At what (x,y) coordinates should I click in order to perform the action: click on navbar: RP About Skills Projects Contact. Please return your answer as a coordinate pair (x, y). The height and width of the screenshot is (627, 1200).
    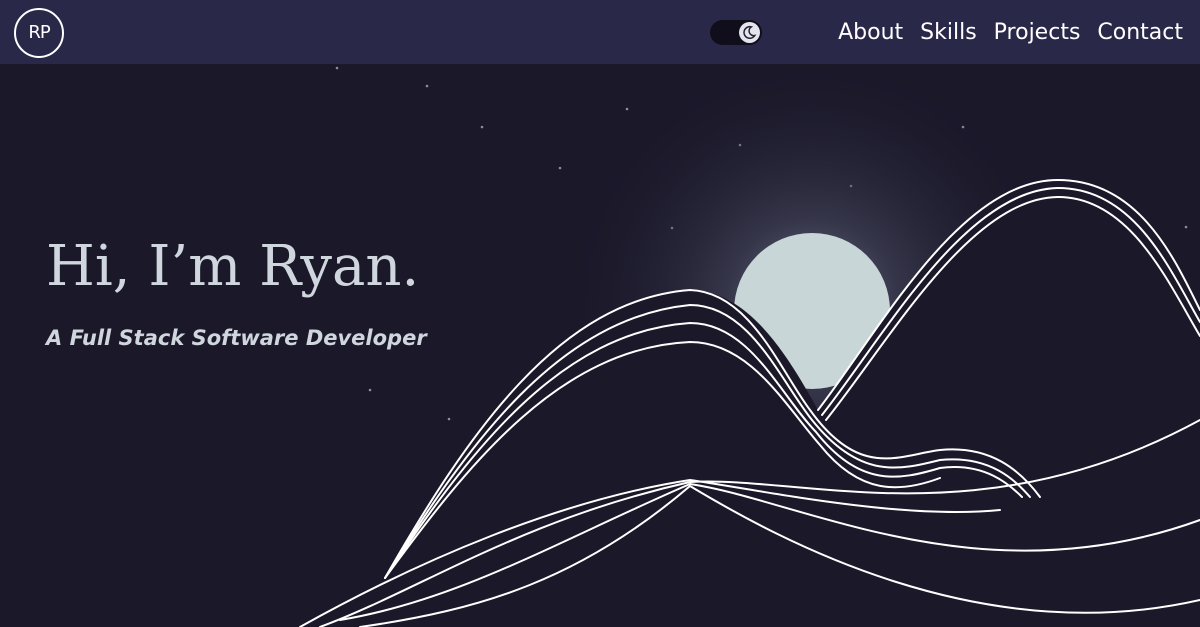
    Looking at the image, I should click on (600, 32).